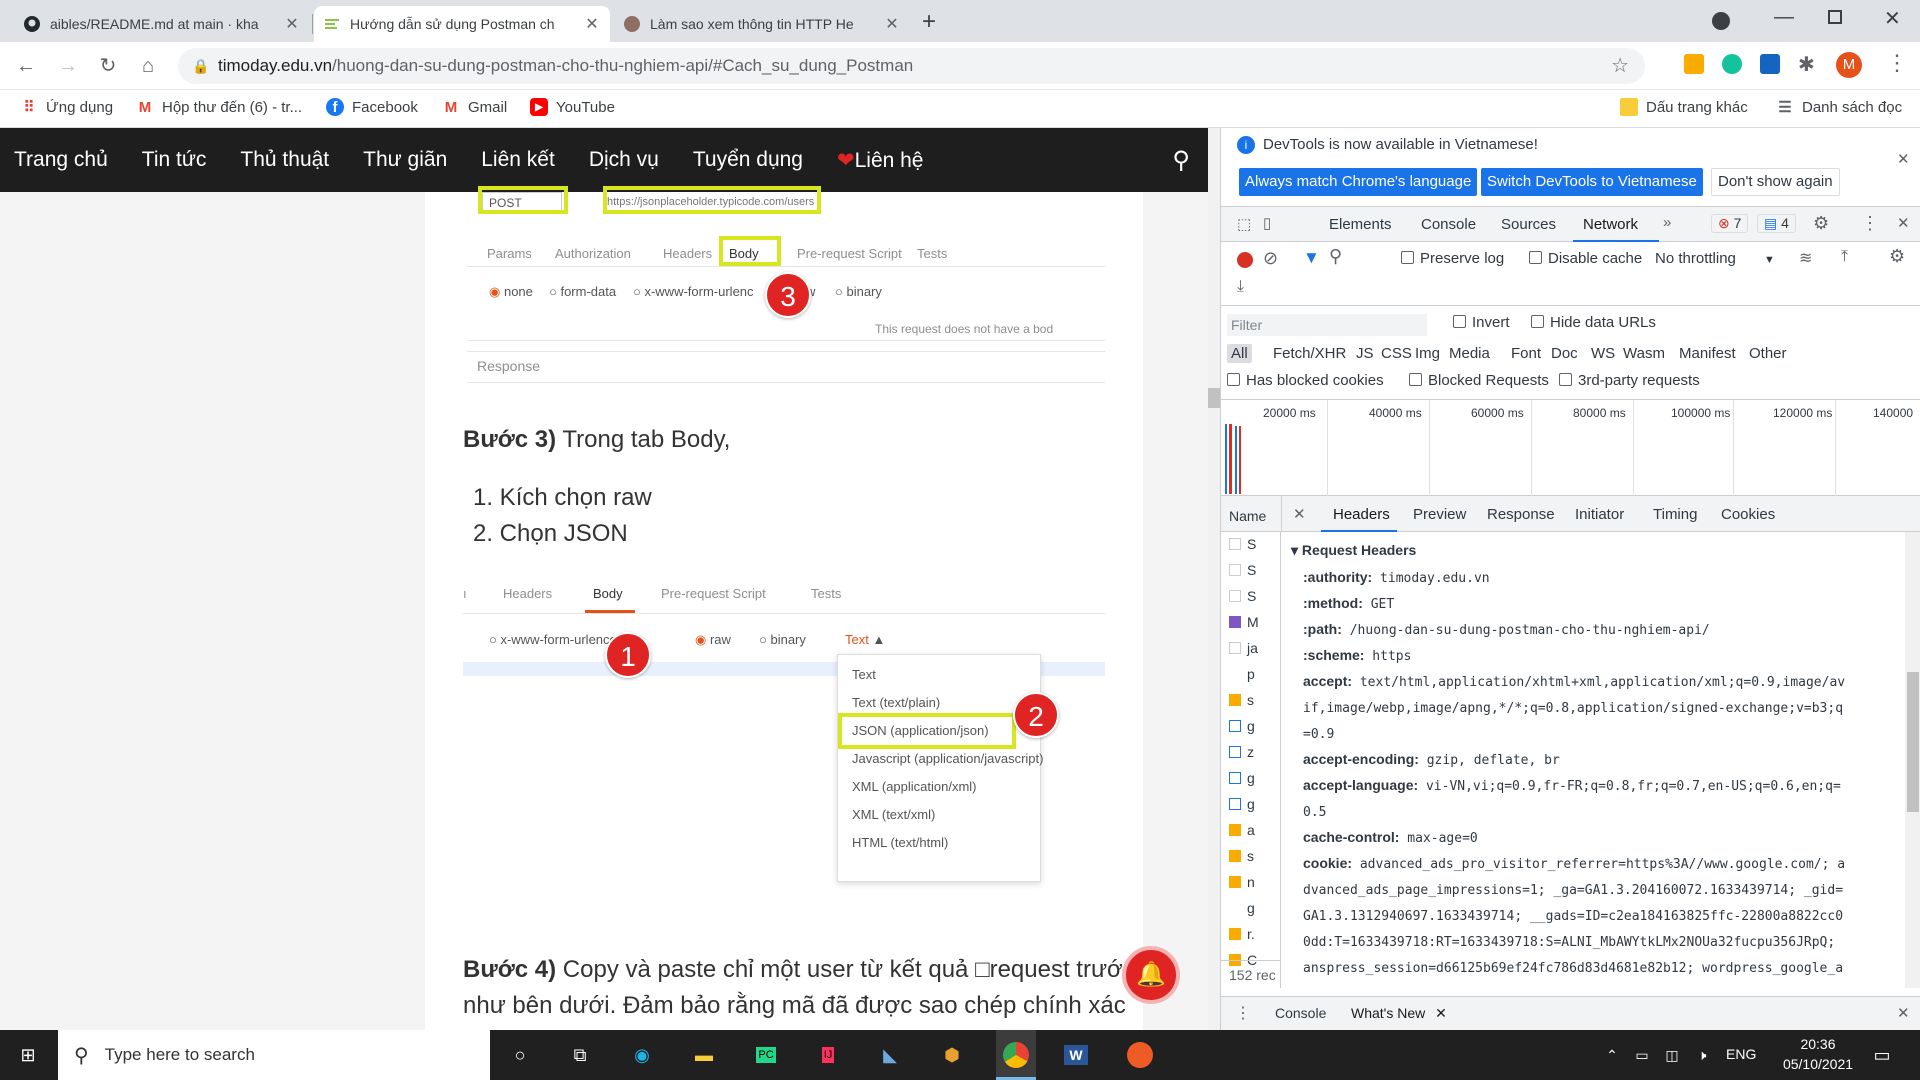 The width and height of the screenshot is (1920, 1080). Describe the element at coordinates (1360, 224) in the screenshot. I see `tab-elements: Elements` at that location.